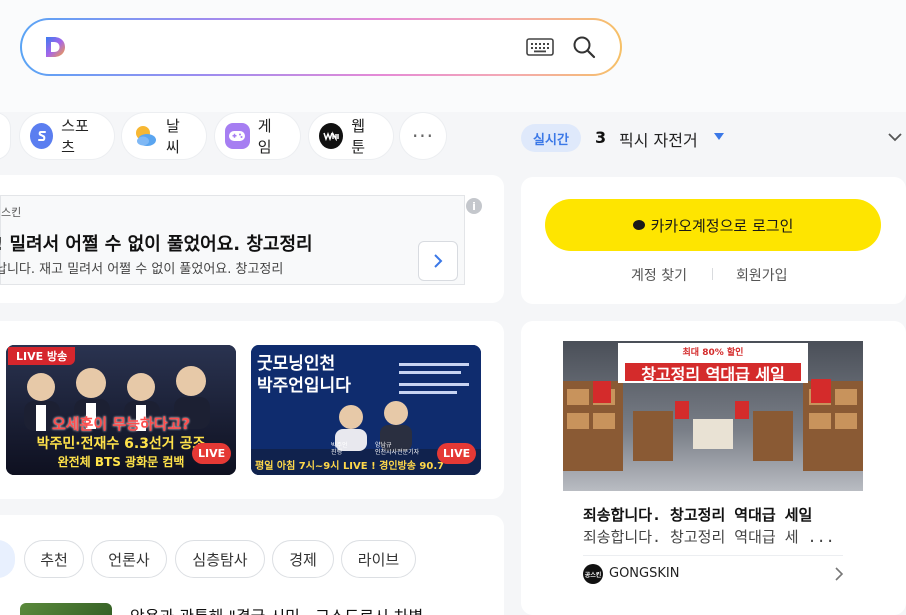 This screenshot has height=615, width=906. I want to click on search-bar, so click(321, 47).